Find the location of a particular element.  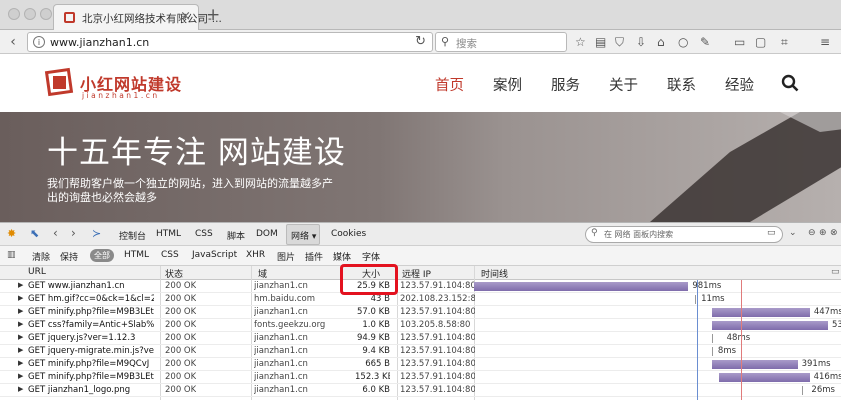

persist-button: 保持 is located at coordinates (69, 256).